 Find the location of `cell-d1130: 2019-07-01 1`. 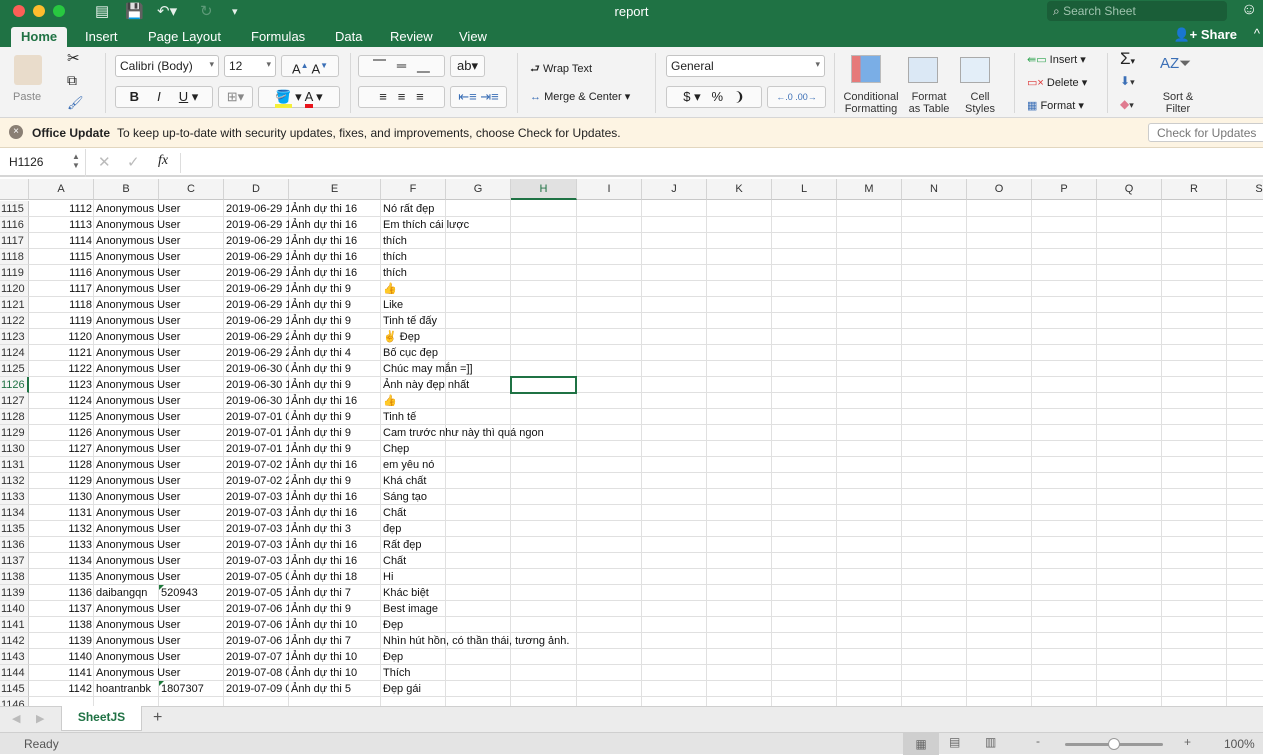

cell-d1130: 2019-07-01 1 is located at coordinates (256, 449).